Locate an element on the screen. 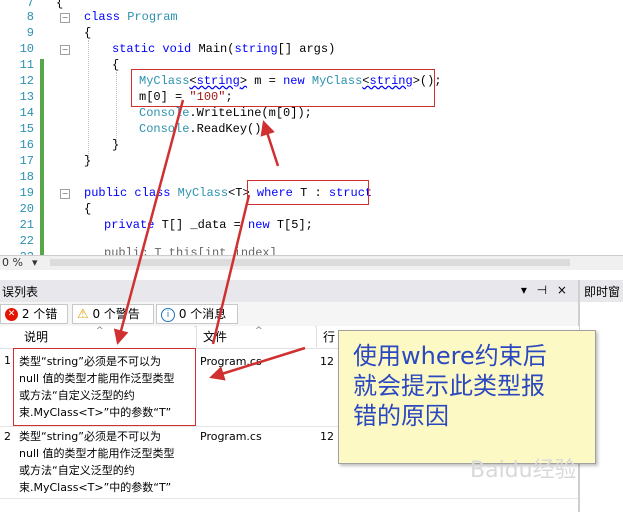 Image resolution: width=623 pixels, height=512 pixels. zoom-bar: 0 % ▾ is located at coordinates (311, 262).